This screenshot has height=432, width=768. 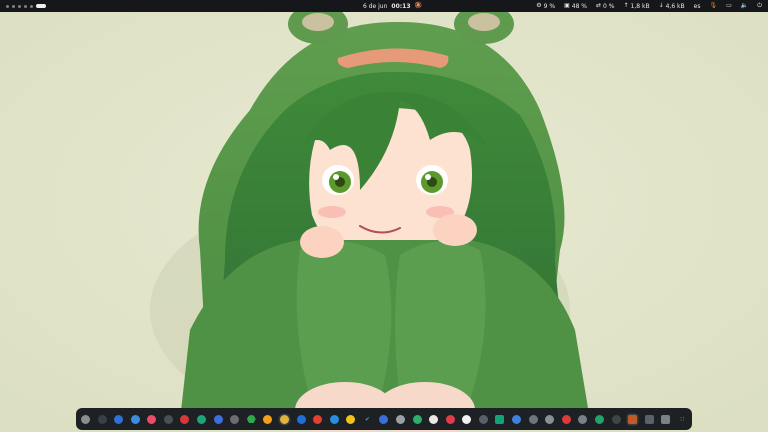 What do you see at coordinates (579, 6) in the screenshot?
I see `memory-value: 48 %` at bounding box center [579, 6].